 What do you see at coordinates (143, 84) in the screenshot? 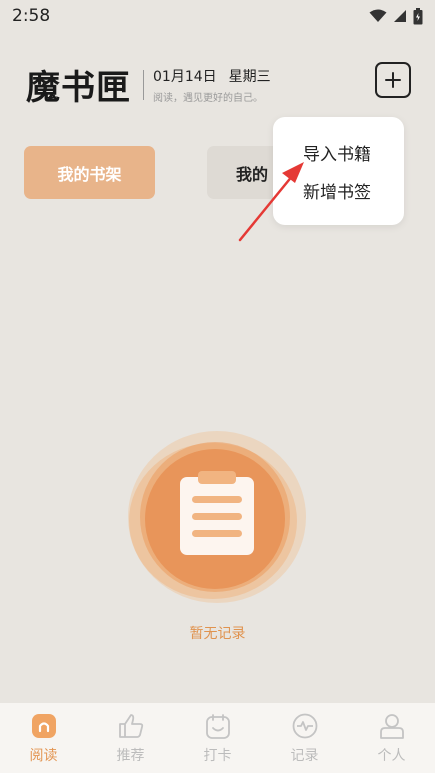
I see `header-divider` at bounding box center [143, 84].